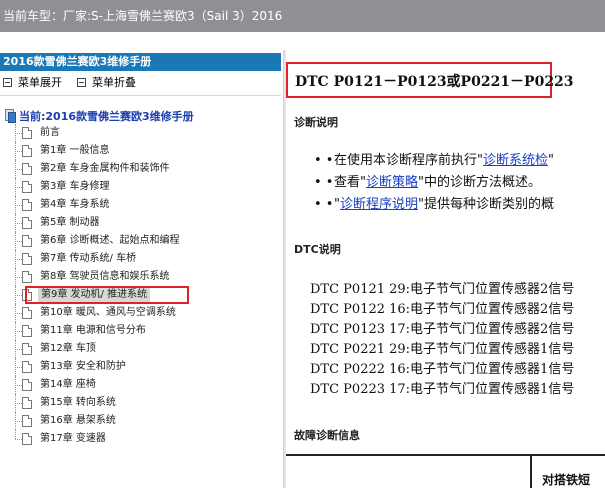  Describe the element at coordinates (33, 16) in the screenshot. I see `vehicle-label: 当前车型：` at that location.